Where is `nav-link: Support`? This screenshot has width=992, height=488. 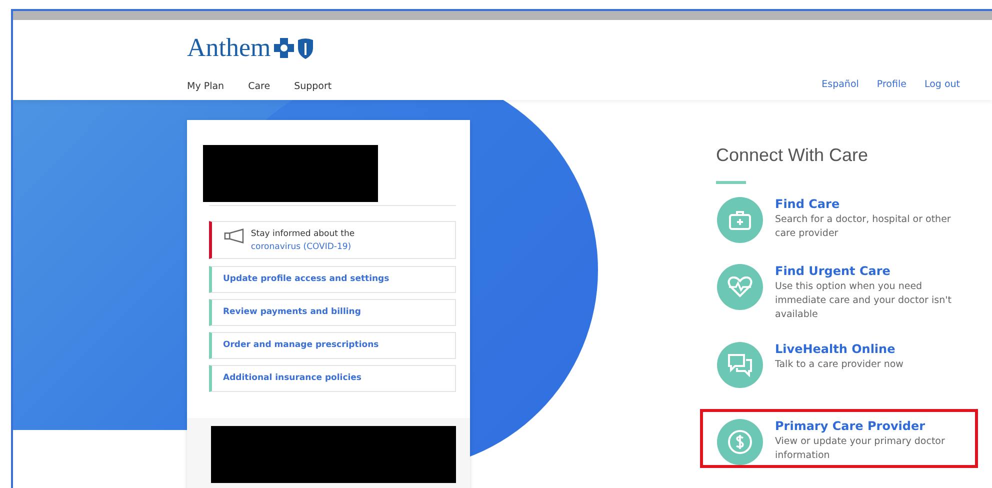
nav-link: Support is located at coordinates (313, 86).